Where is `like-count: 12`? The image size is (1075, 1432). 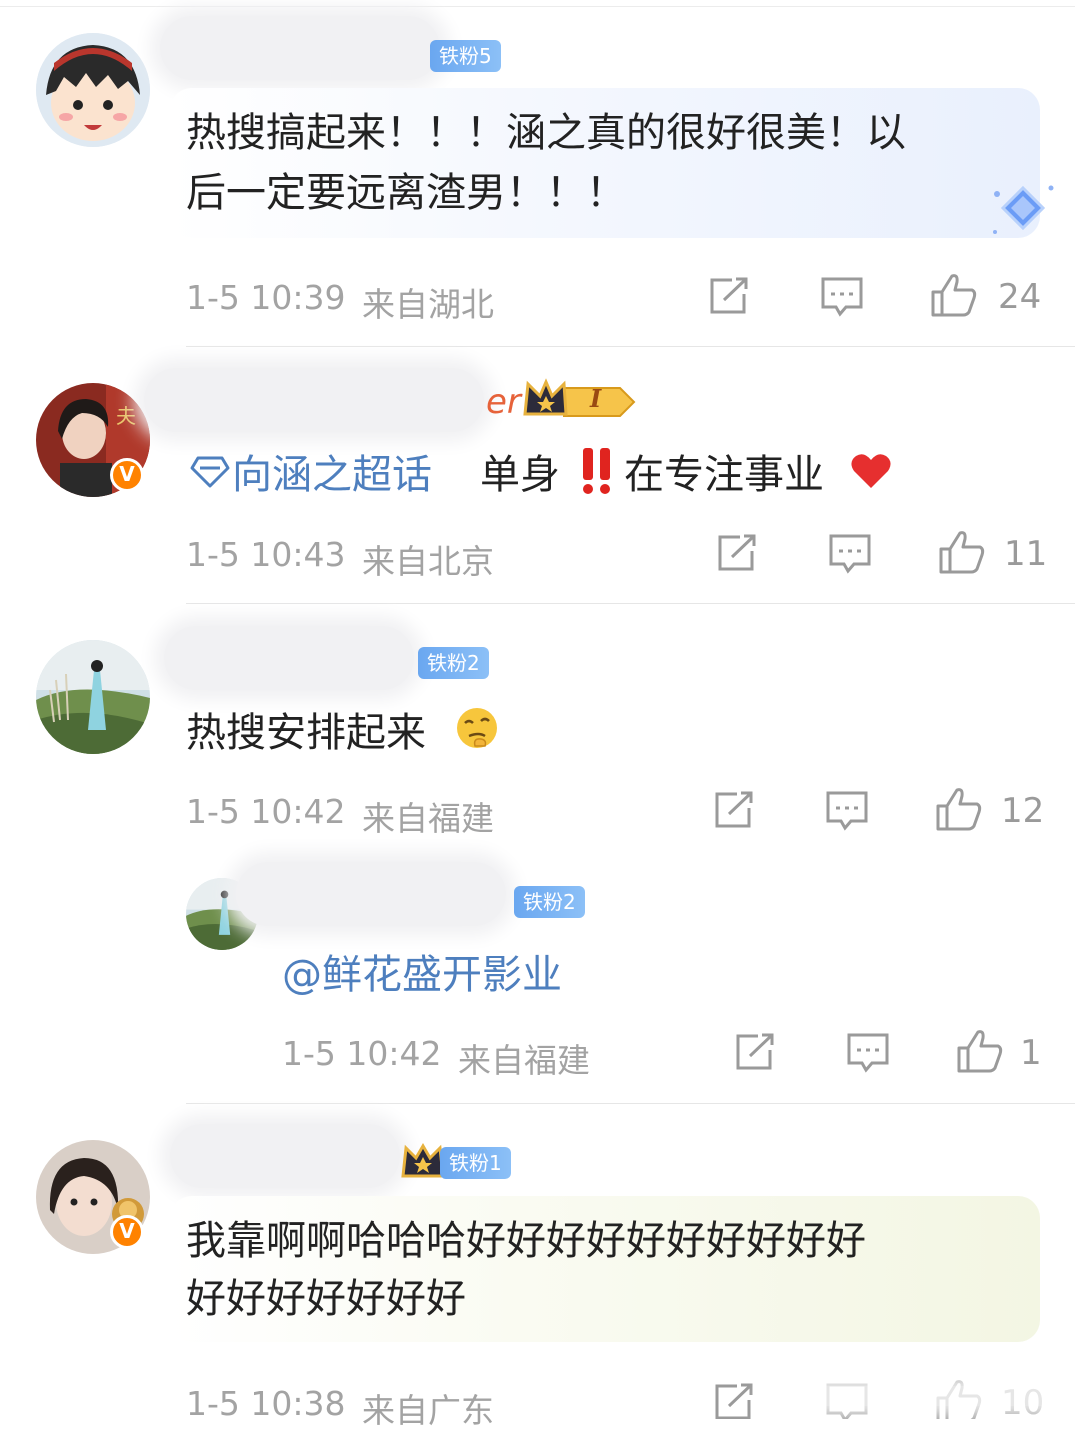 like-count: 12 is located at coordinates (1023, 811).